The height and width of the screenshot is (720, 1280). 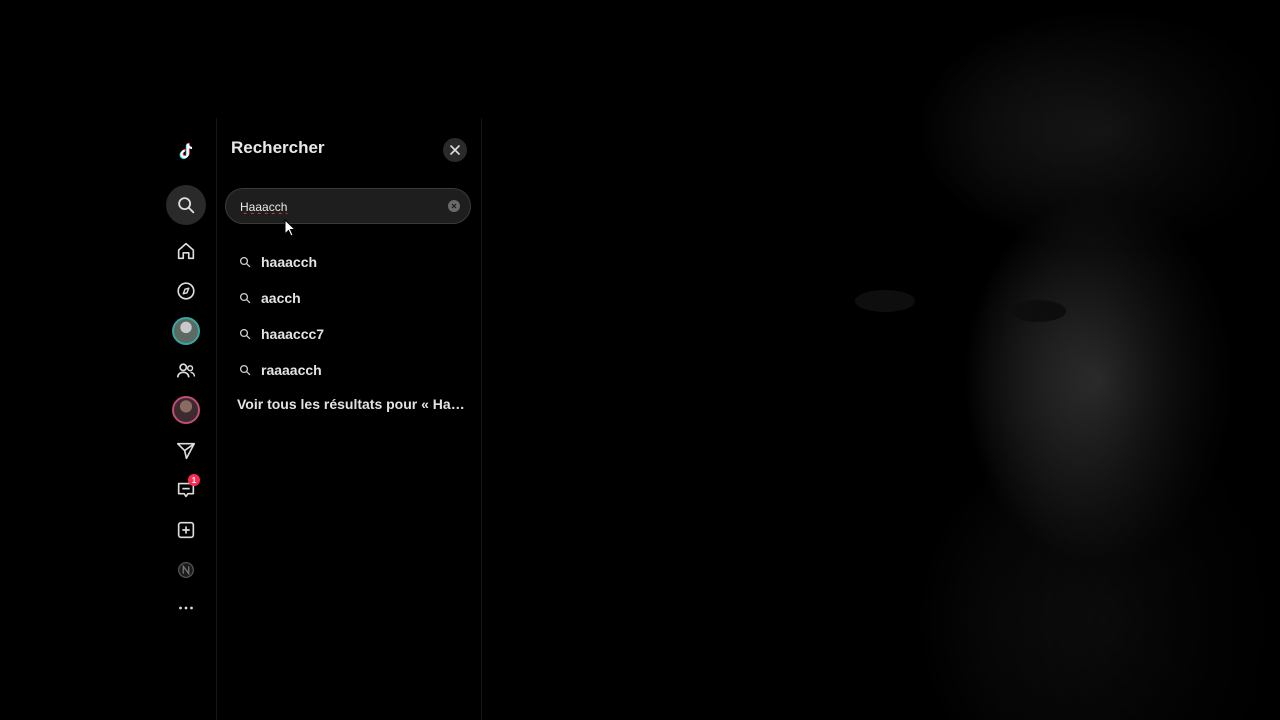 I want to click on suggestion-item: haaaccc7, so click(x=354, y=334).